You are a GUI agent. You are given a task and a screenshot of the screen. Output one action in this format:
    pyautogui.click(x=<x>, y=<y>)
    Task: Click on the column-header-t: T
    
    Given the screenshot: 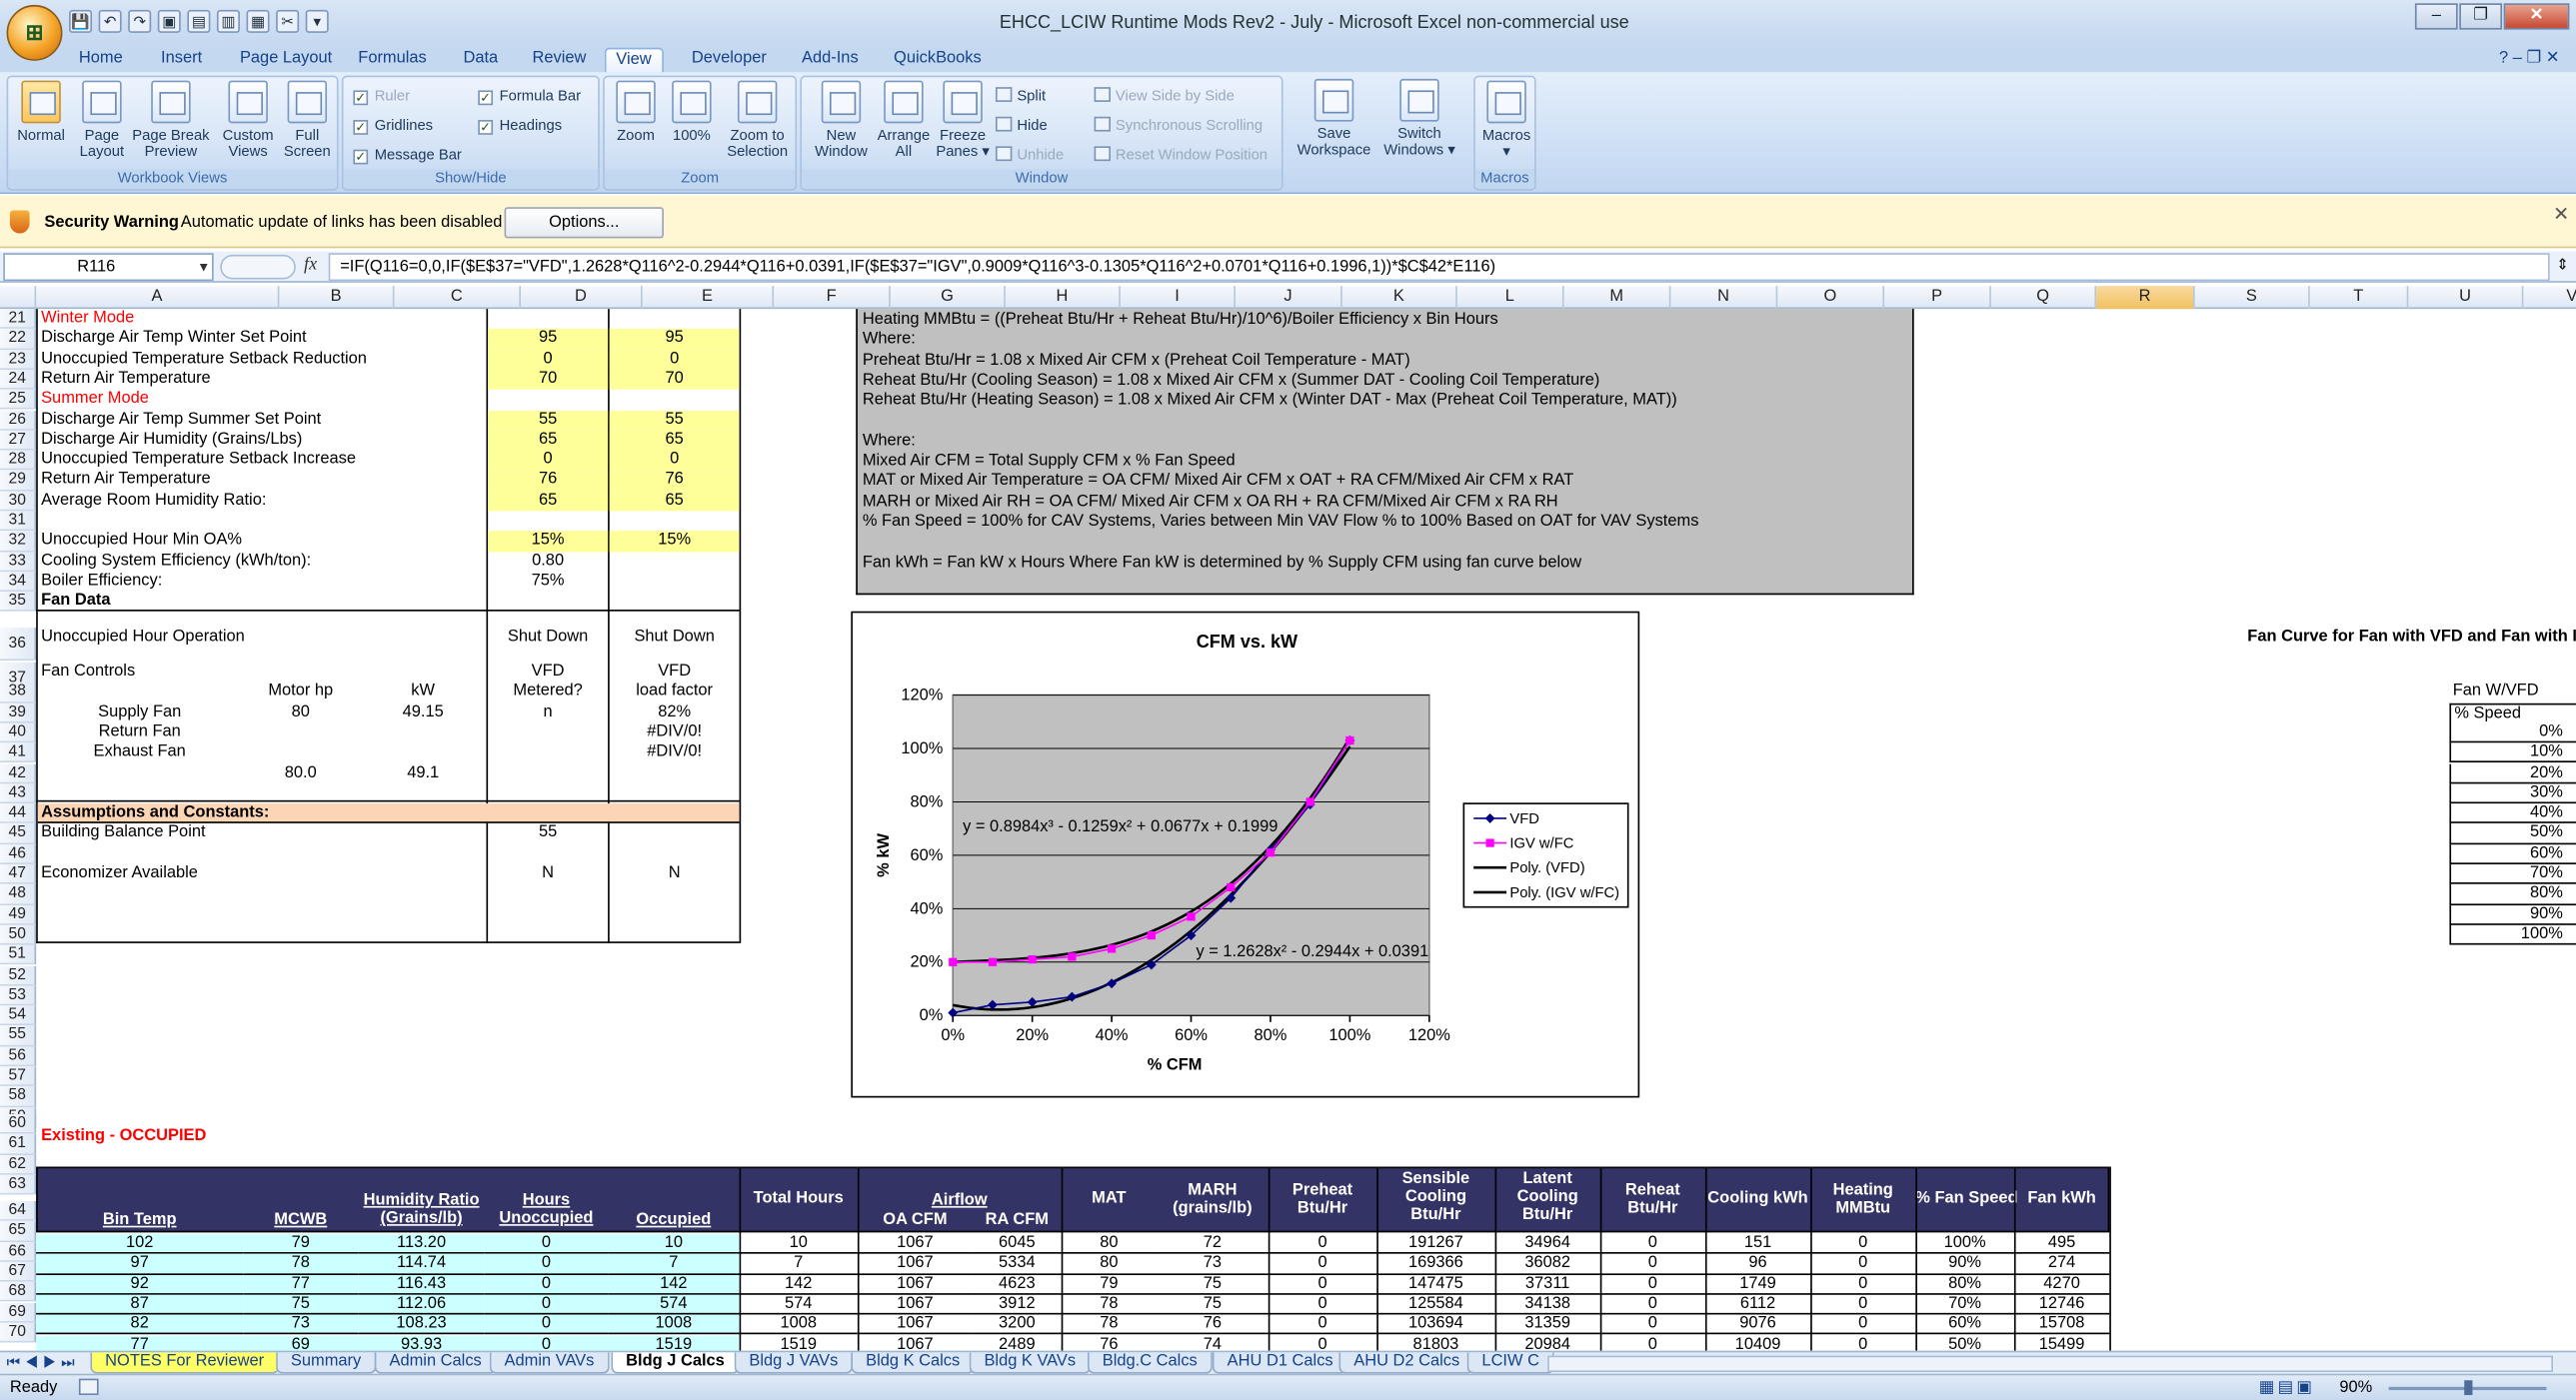 What is the action you would take?
    pyautogui.click(x=2359, y=298)
    